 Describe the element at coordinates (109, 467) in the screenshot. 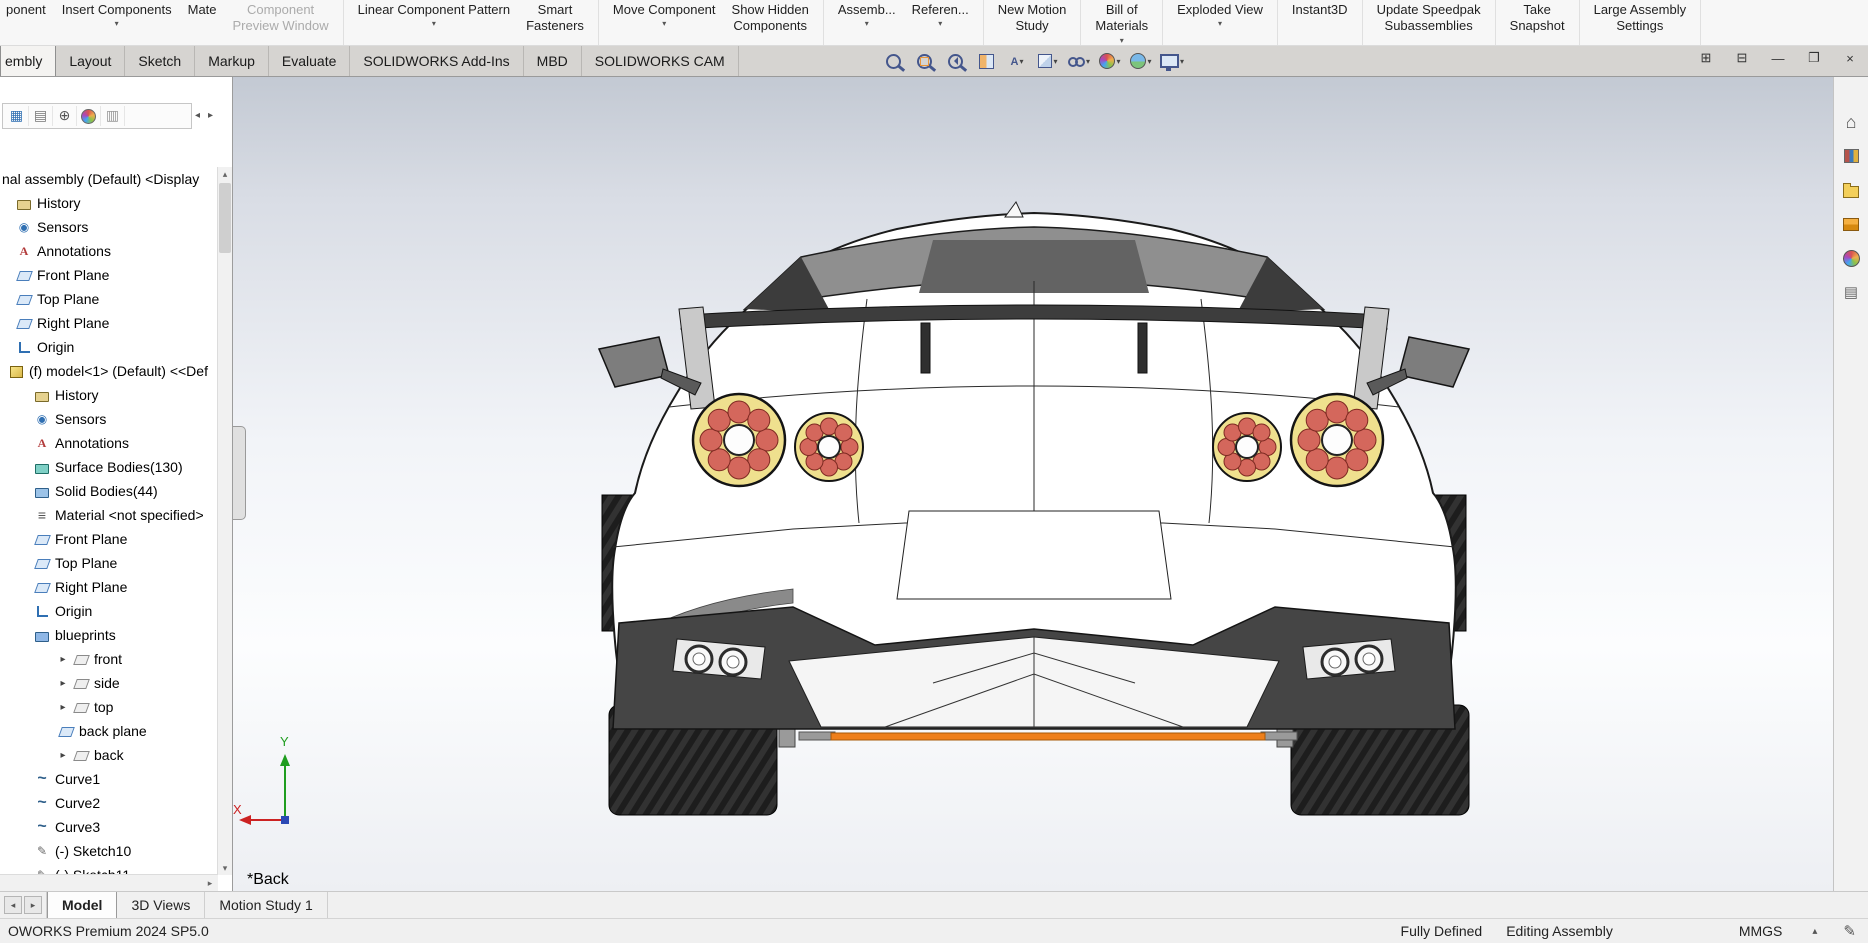

I see `tree-item-surface-bodies-130: Surface Bodies(130)` at that location.